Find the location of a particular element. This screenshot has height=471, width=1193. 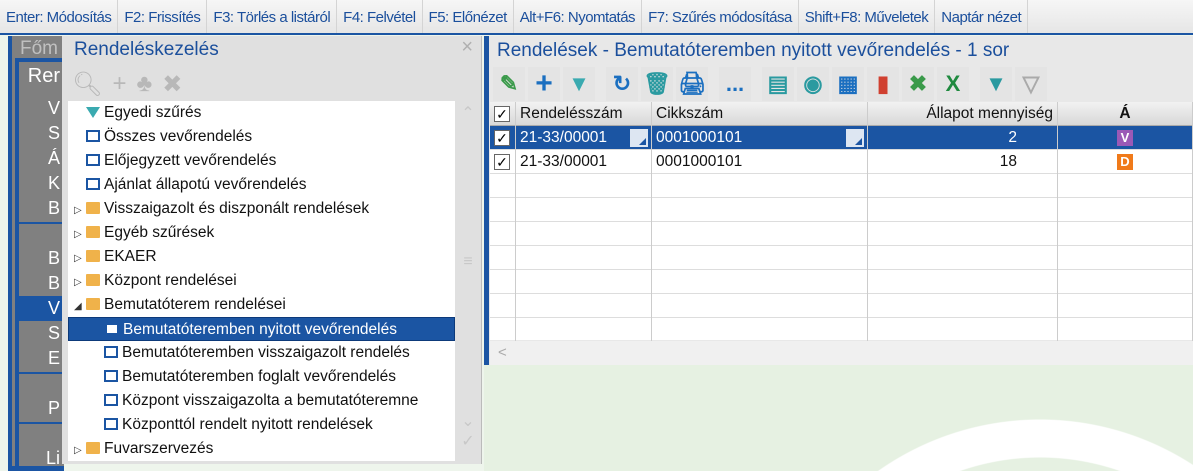

table-icon: ▦ is located at coordinates (848, 84).